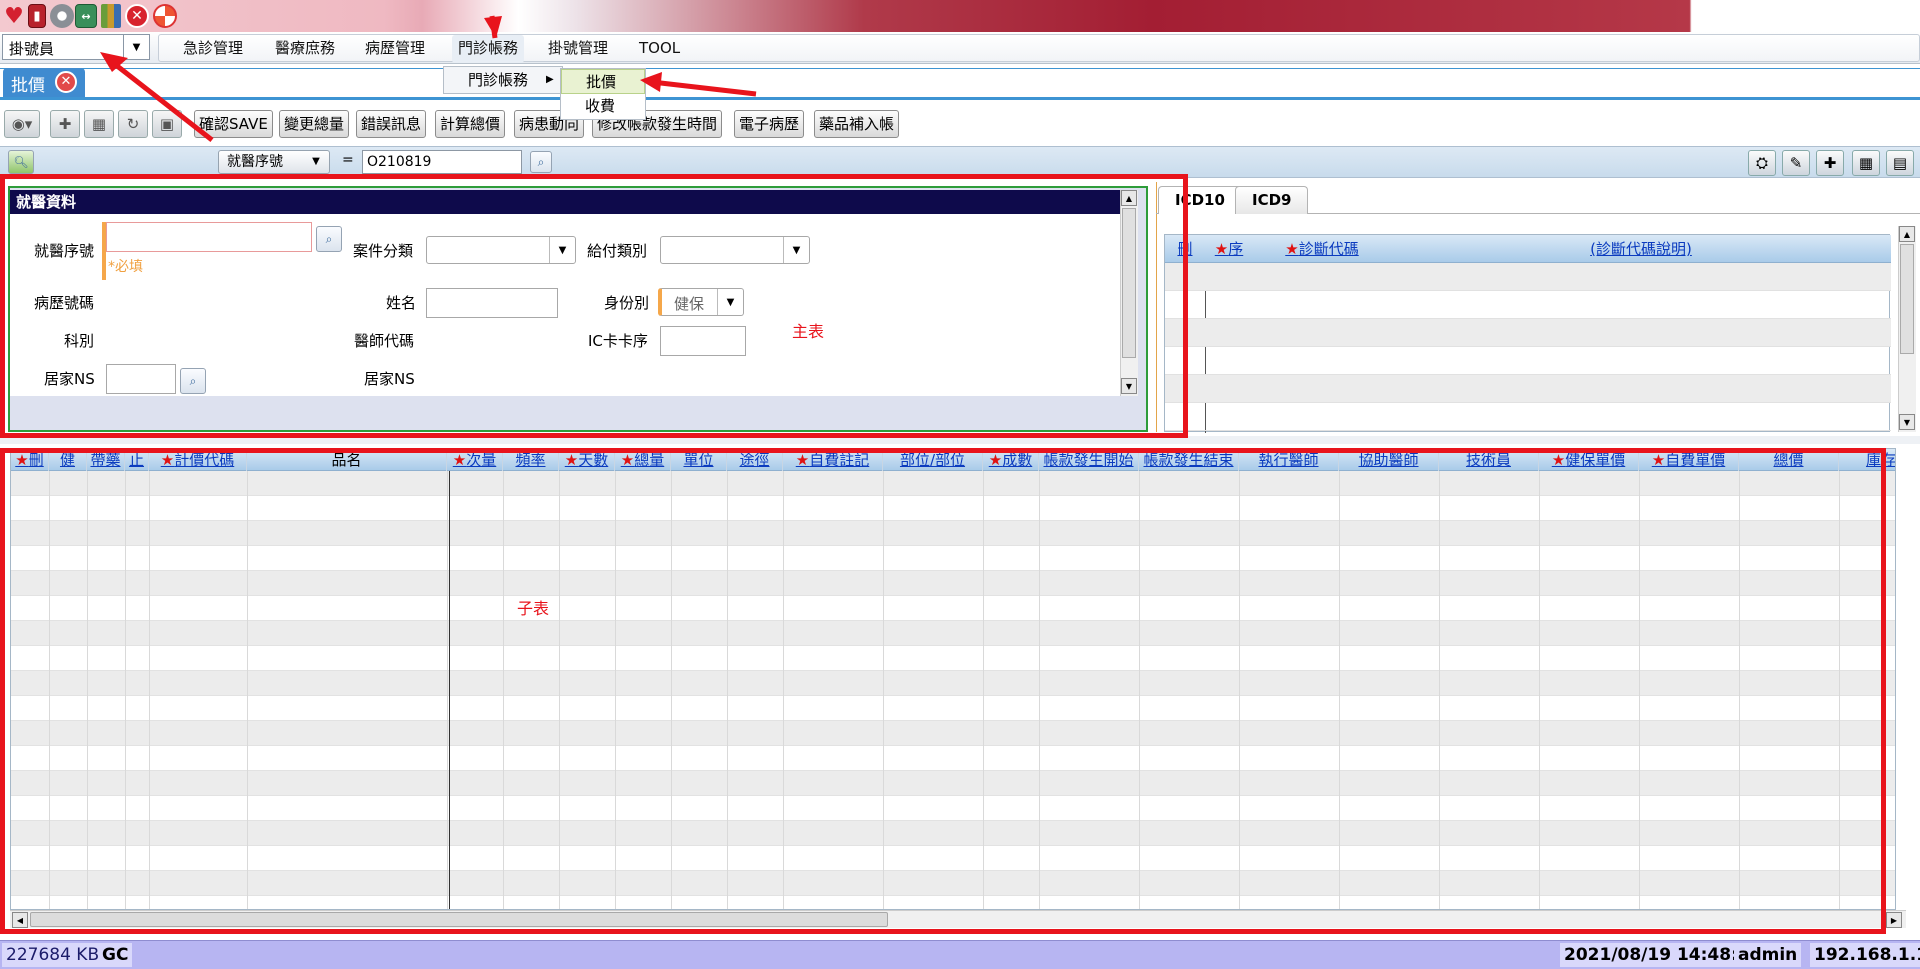 This screenshot has width=1920, height=969. I want to click on annotation-arrows, so click(428, 78).